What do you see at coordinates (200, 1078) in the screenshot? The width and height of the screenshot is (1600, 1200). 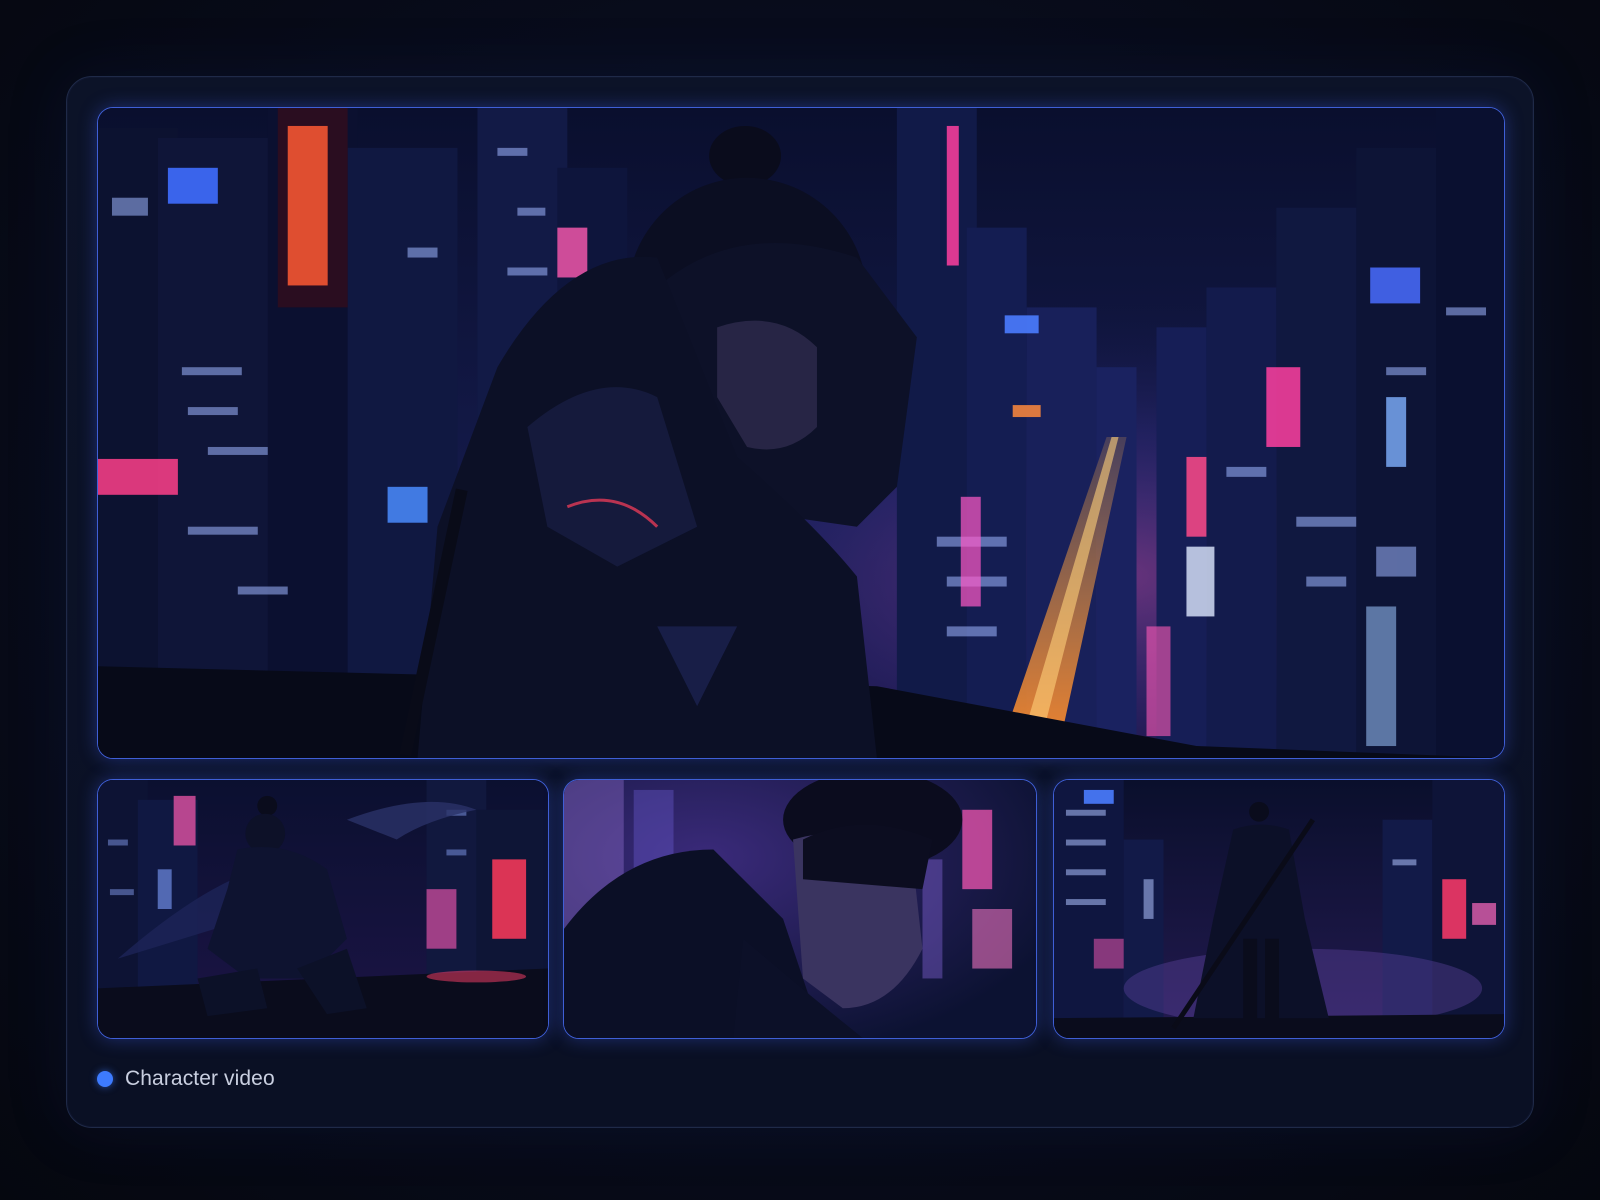 I see `caption-label: Character video` at bounding box center [200, 1078].